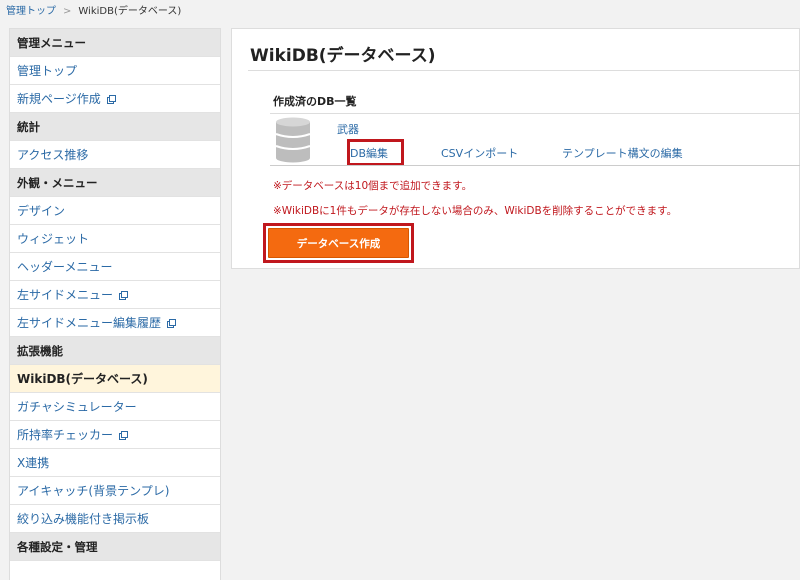 This screenshot has width=800, height=580. Describe the element at coordinates (28, 127) in the screenshot. I see `sidebar-item-label: 統計` at that location.